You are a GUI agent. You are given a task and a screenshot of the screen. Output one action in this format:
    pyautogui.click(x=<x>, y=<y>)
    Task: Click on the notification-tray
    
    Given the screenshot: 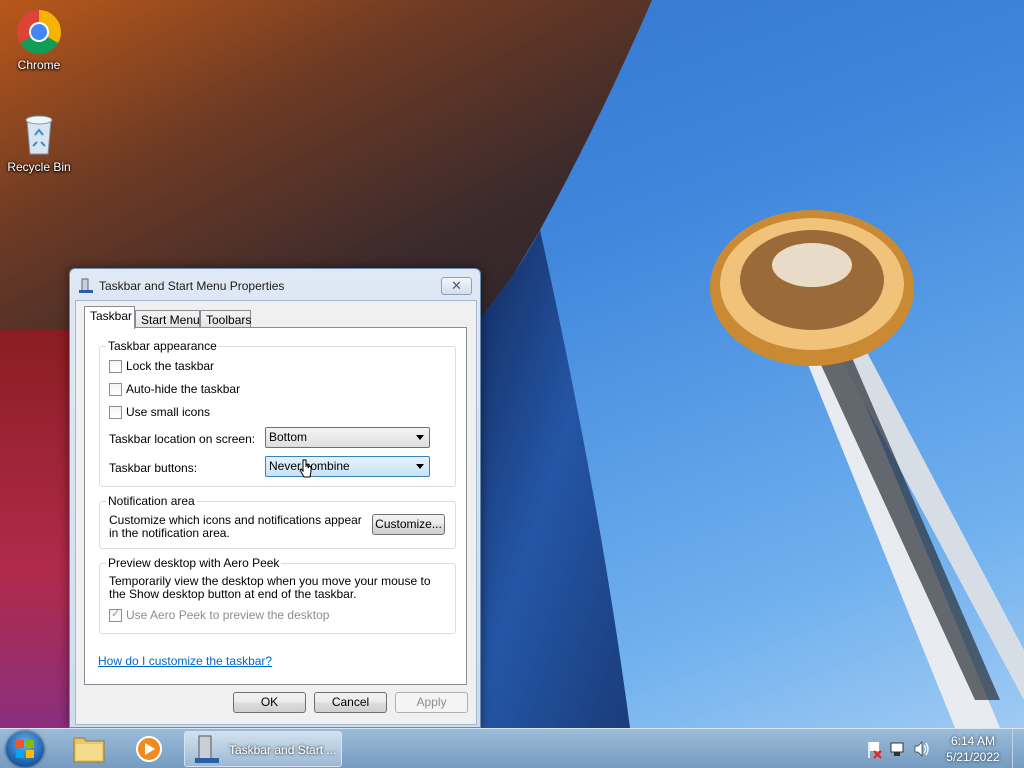 What is the action you would take?
    pyautogui.click(x=899, y=748)
    